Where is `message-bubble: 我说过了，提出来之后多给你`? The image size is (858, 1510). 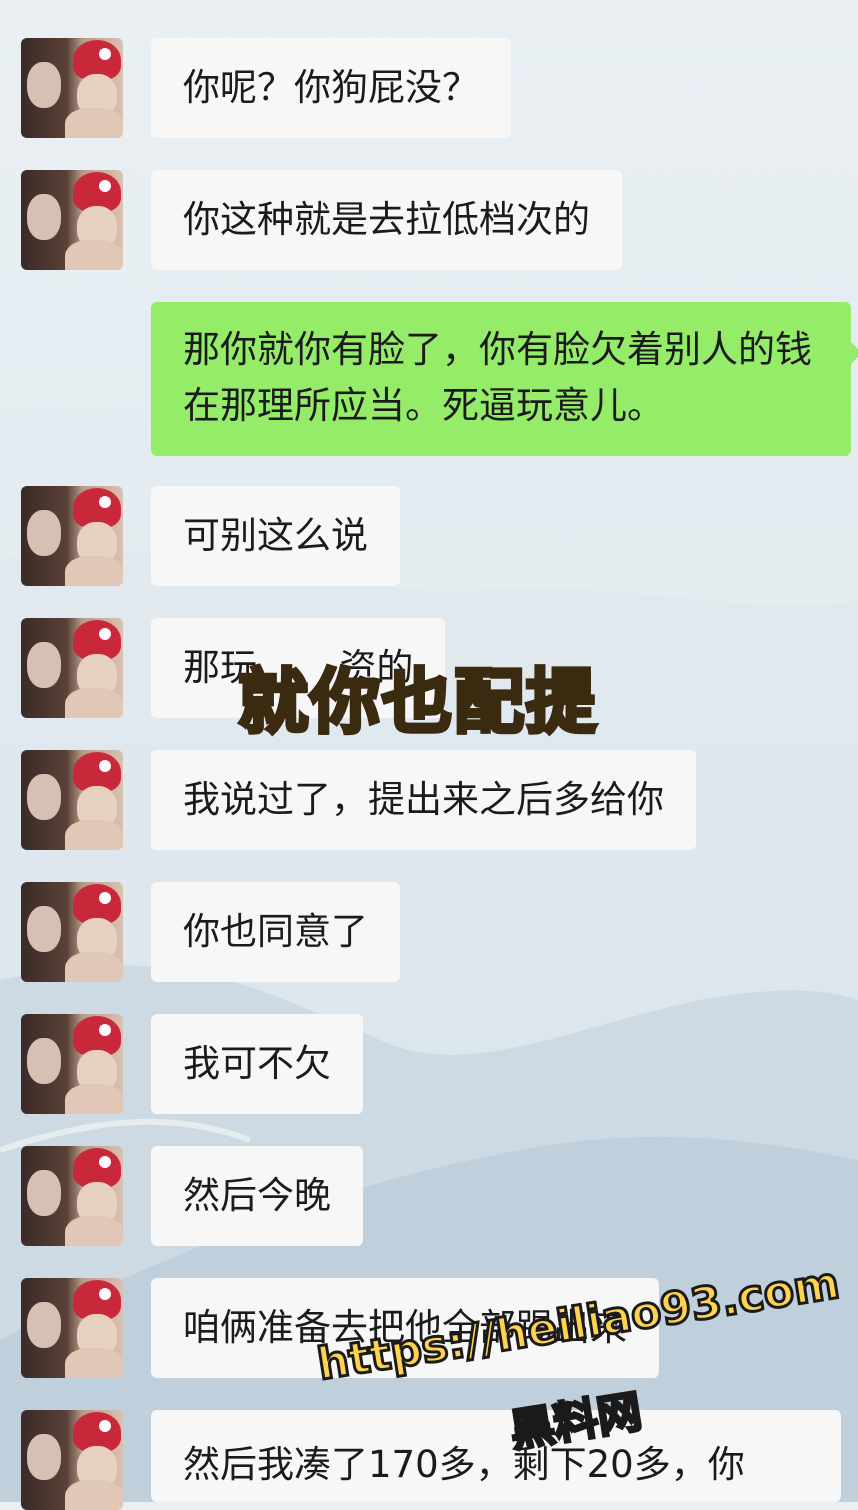
message-bubble: 我说过了，提出来之后多给你 is located at coordinates (423, 800).